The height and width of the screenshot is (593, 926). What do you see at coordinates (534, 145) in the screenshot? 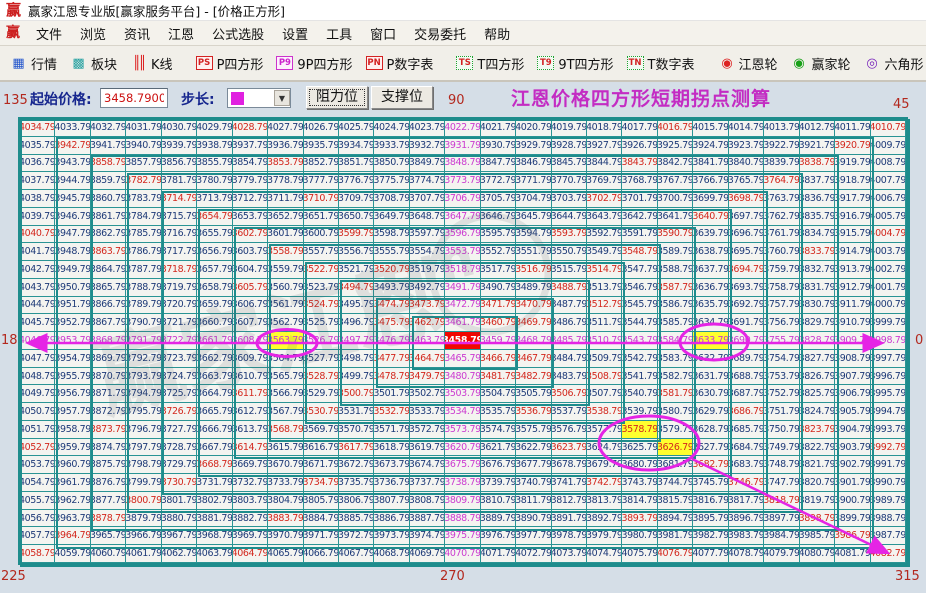
I see `grid-cell: 3929.79` at bounding box center [534, 145].